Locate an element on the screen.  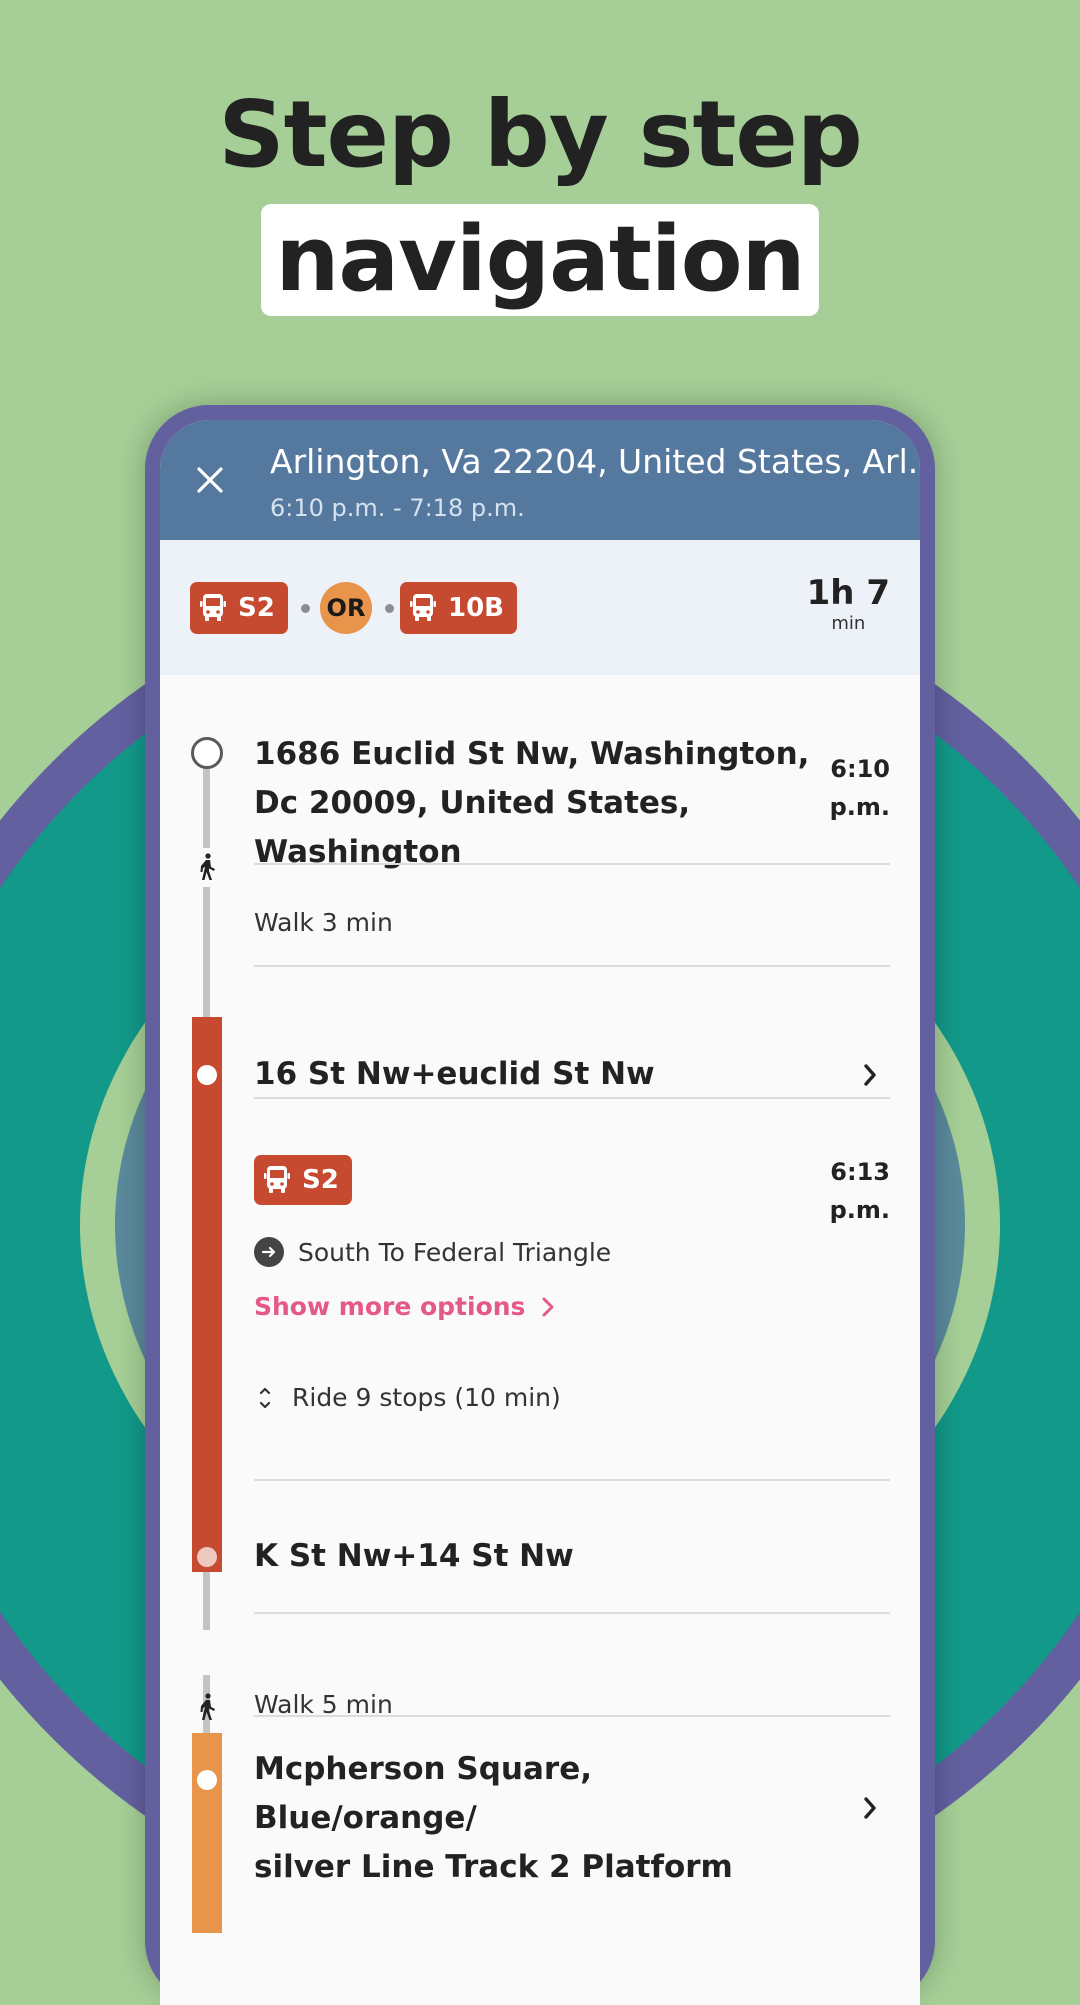
close-button is located at coordinates (210, 480).